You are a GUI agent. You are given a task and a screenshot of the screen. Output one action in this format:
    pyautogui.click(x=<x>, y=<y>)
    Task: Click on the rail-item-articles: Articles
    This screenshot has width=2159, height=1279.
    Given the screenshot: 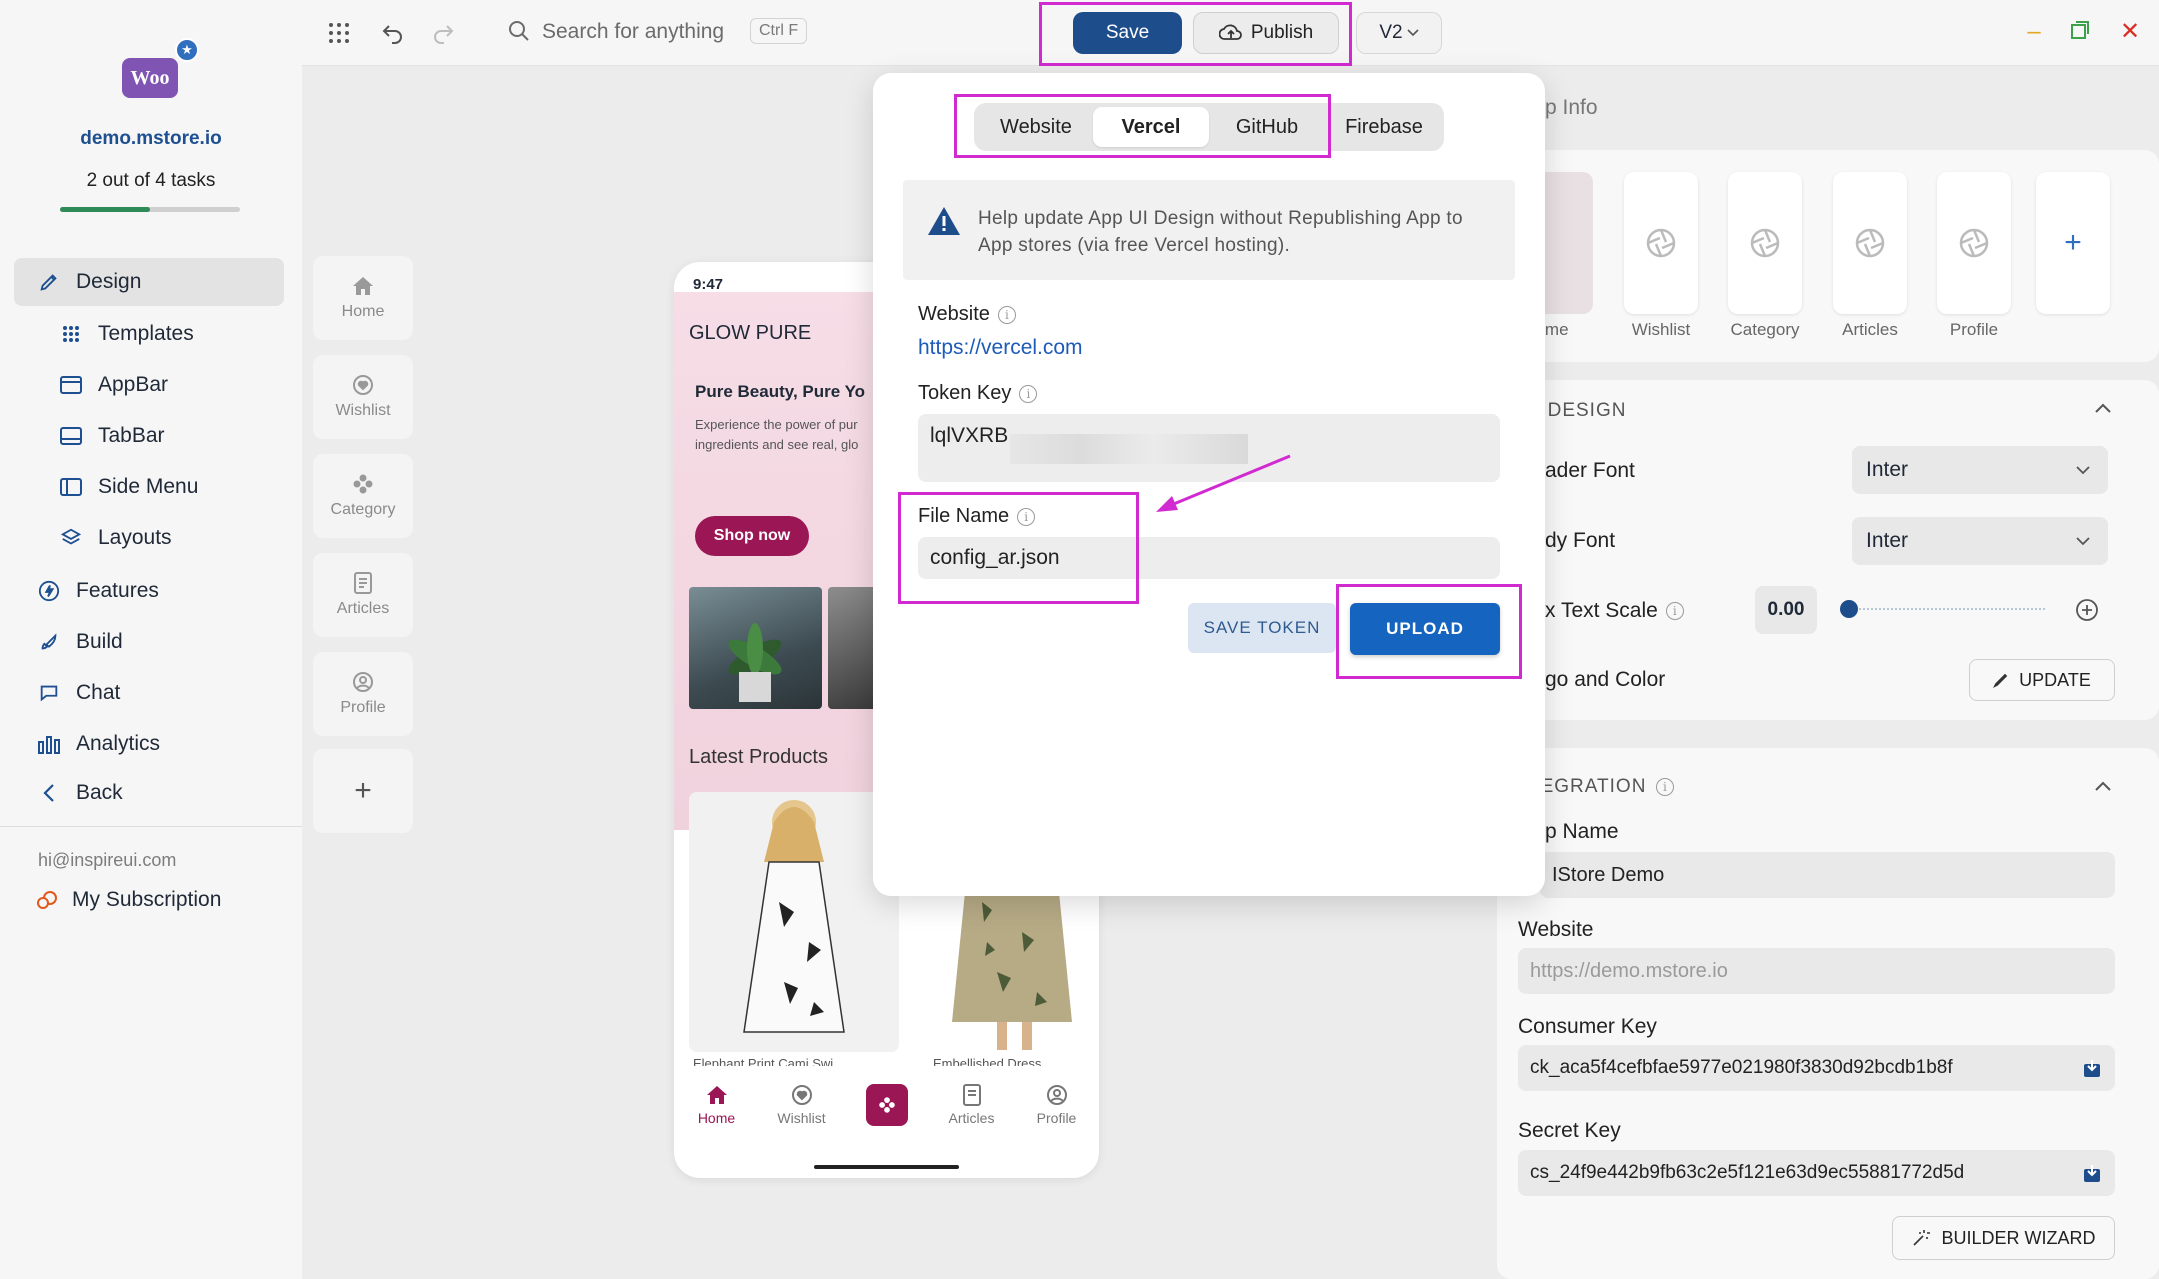 What is the action you would take?
    pyautogui.click(x=363, y=595)
    